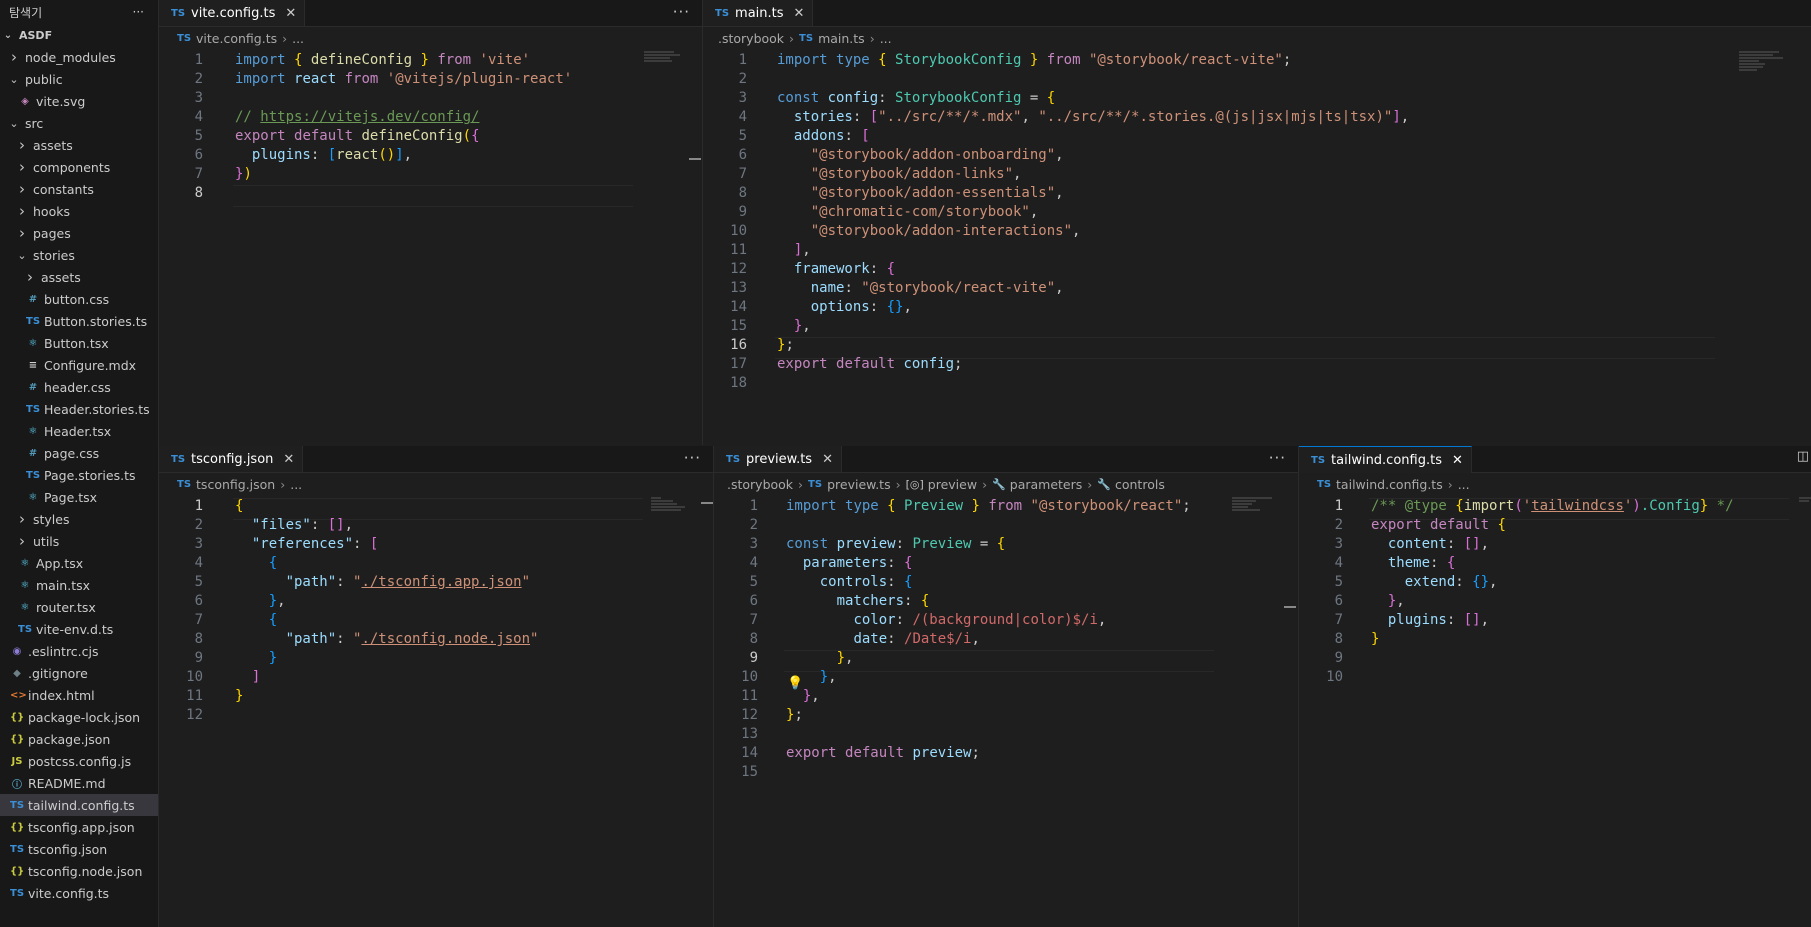  Describe the element at coordinates (841, 38) in the screenshot. I see `breadcrumb-item: main.ts` at that location.